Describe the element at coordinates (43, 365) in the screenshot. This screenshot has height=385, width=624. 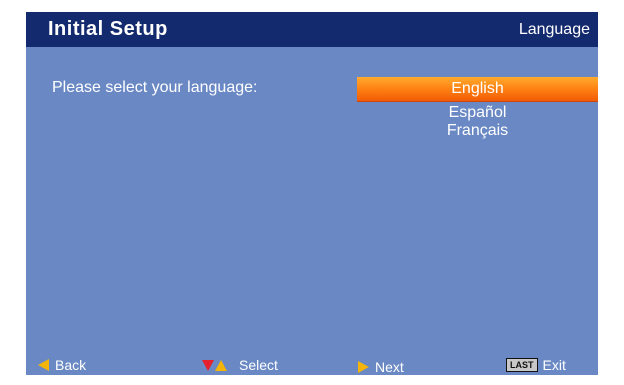
I see `left-arrow-icon` at that location.